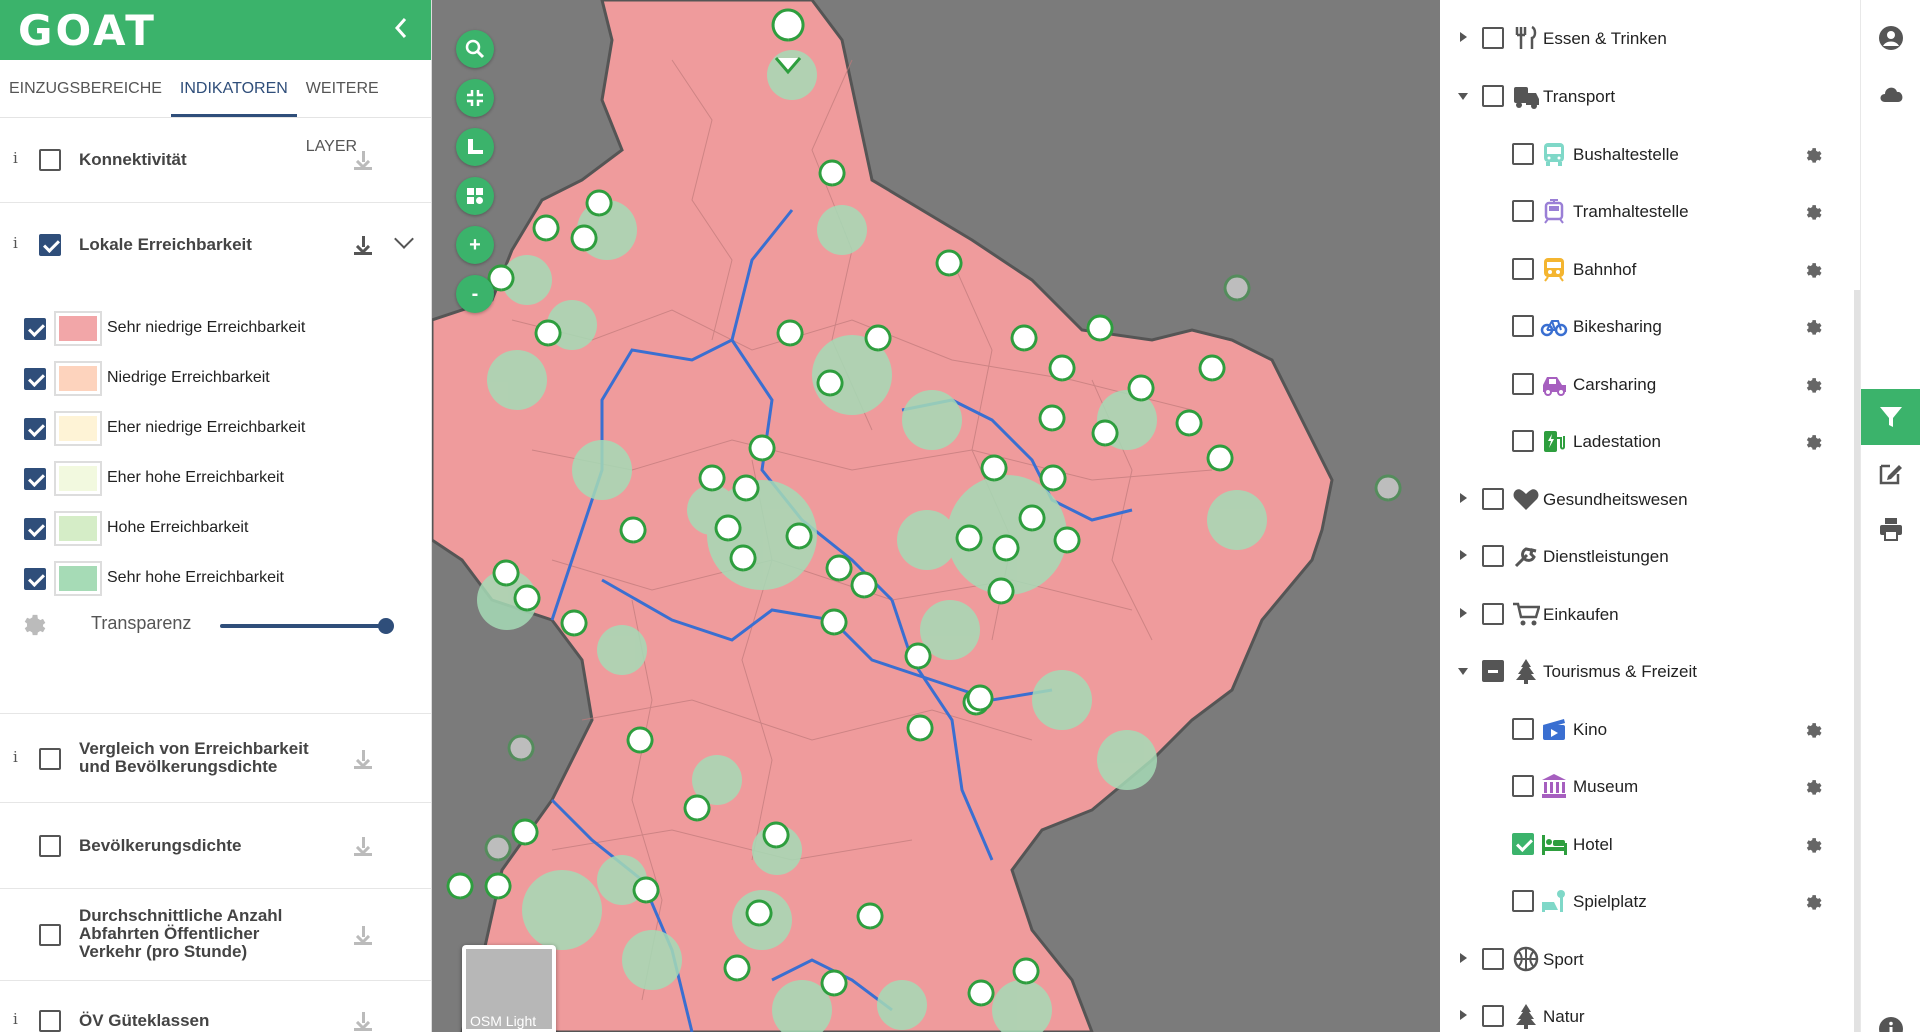 The image size is (1920, 1032). I want to click on tab-indikatoren: INDIKATOREN, so click(233, 88).